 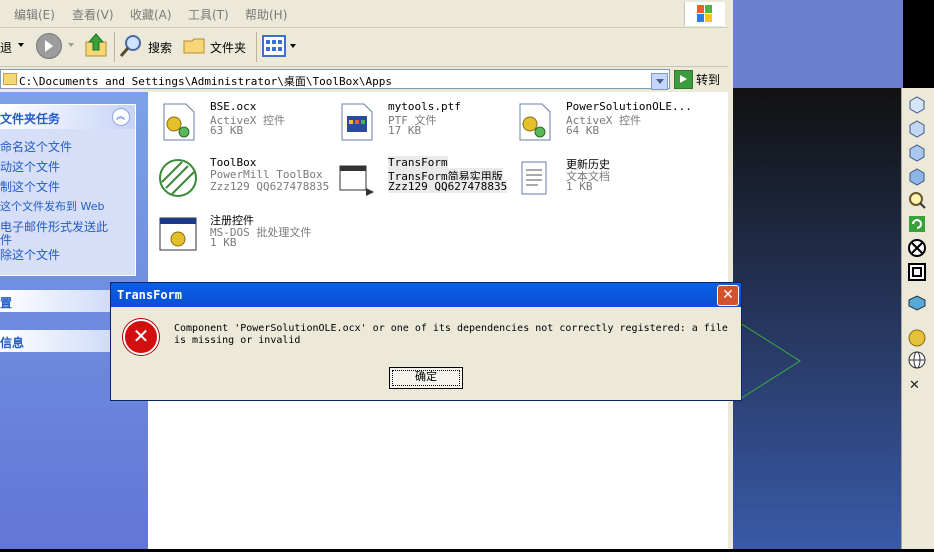 I want to click on fit-view-icon, so click(x=917, y=248).